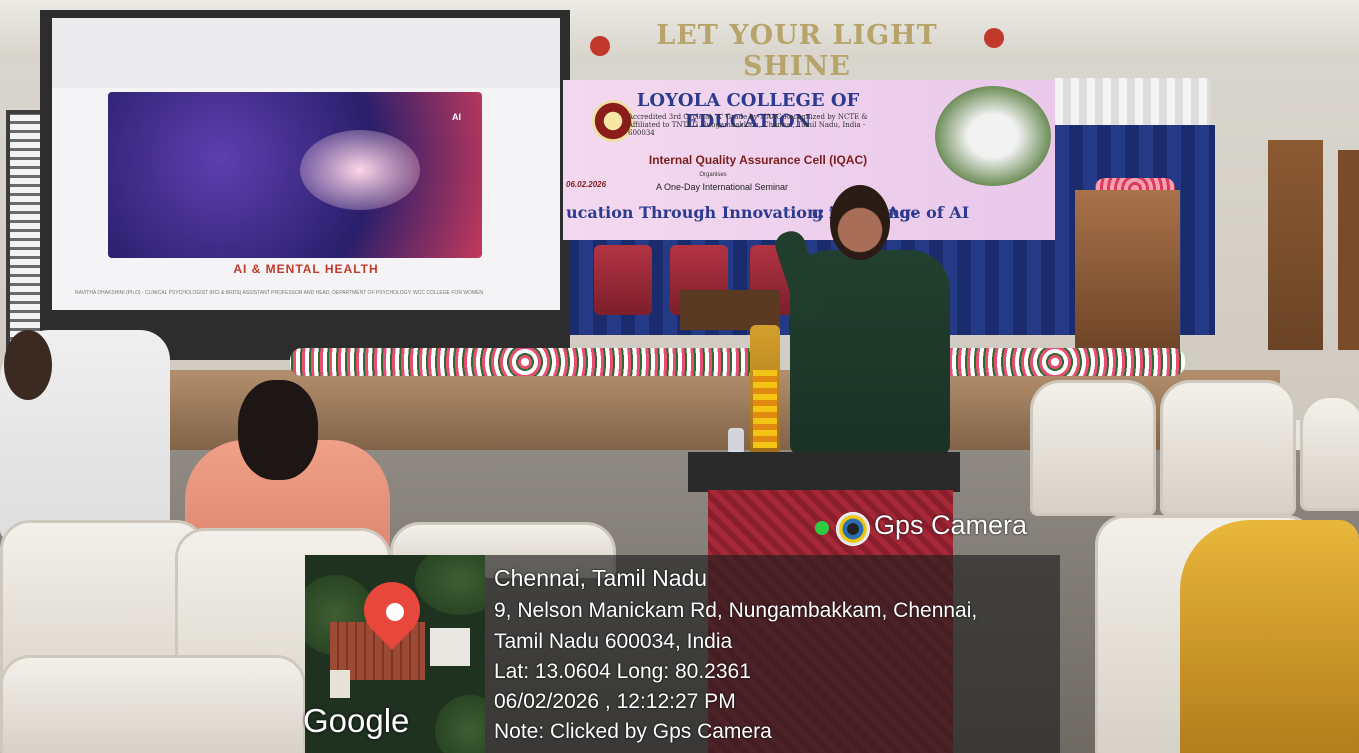  I want to click on water-bottle, so click(736, 441).